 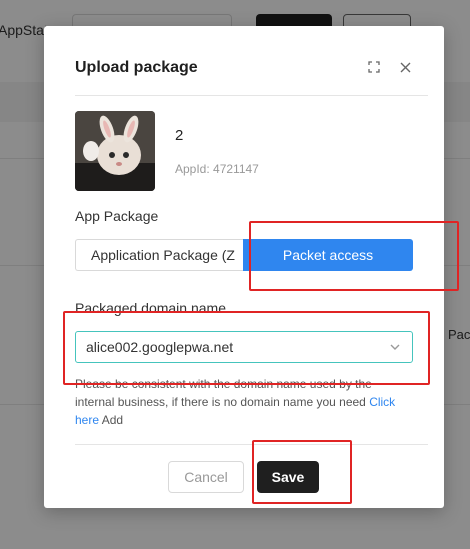 What do you see at coordinates (136, 67) in the screenshot?
I see `dialog-title: Upload package` at bounding box center [136, 67].